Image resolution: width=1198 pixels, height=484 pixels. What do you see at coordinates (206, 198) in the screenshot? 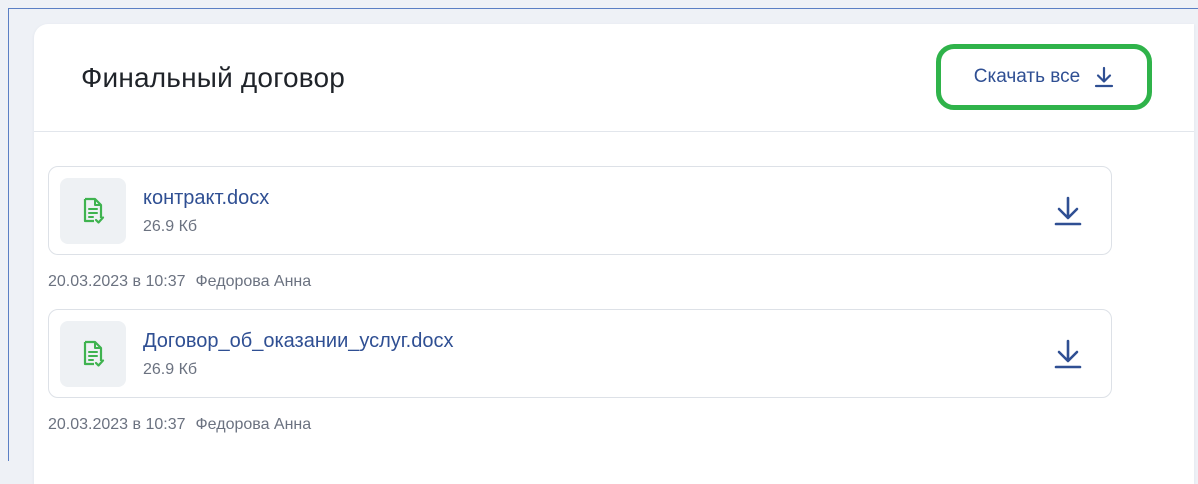
I see `file-name: контракт.docx` at bounding box center [206, 198].